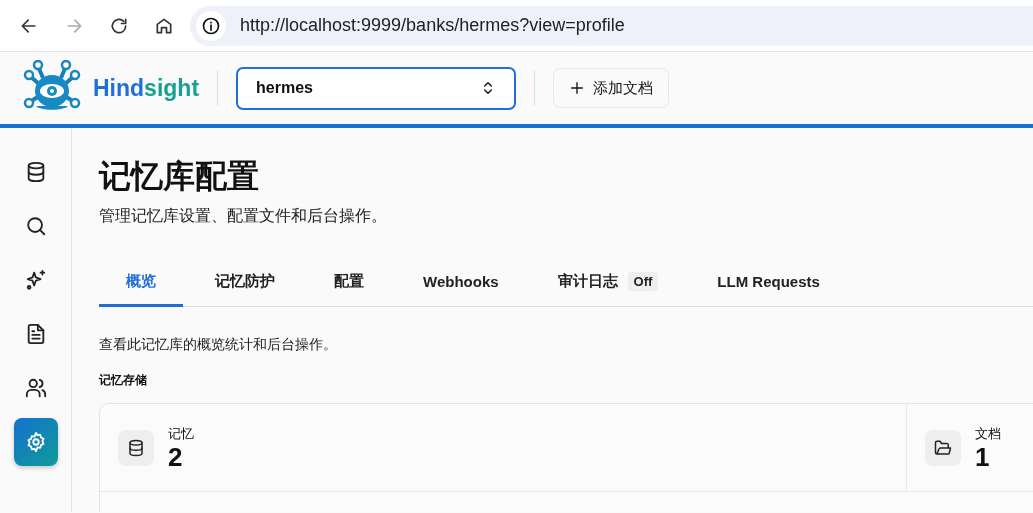  I want to click on page-subtitle: 管理记忆库设置、配置文件和后台操作。, so click(243, 216).